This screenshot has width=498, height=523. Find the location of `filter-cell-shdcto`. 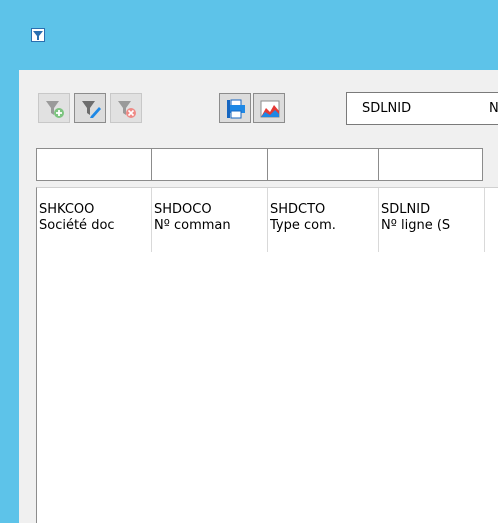

filter-cell-shdcto is located at coordinates (323, 164).